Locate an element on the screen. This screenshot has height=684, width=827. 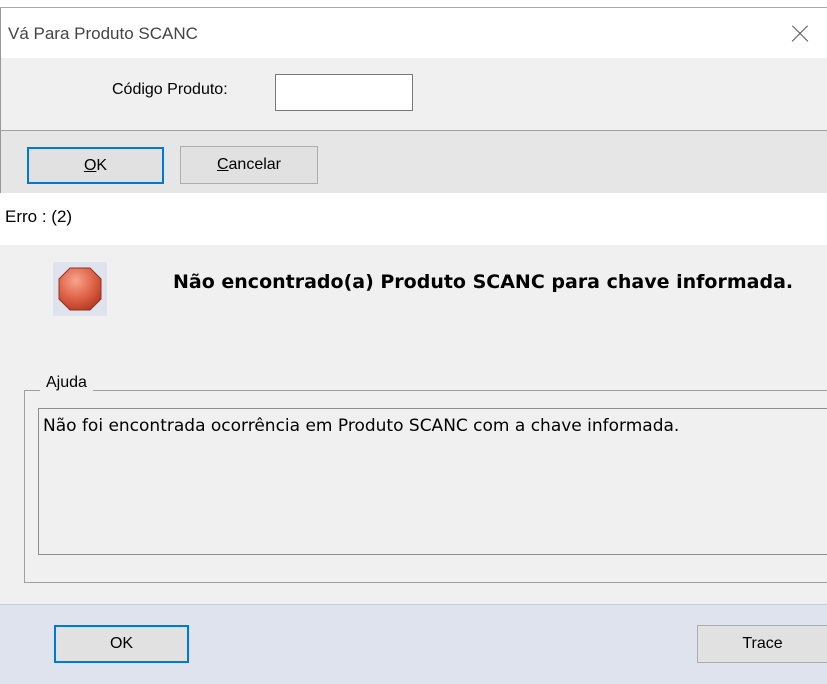
ok-button: OK is located at coordinates (95, 165).